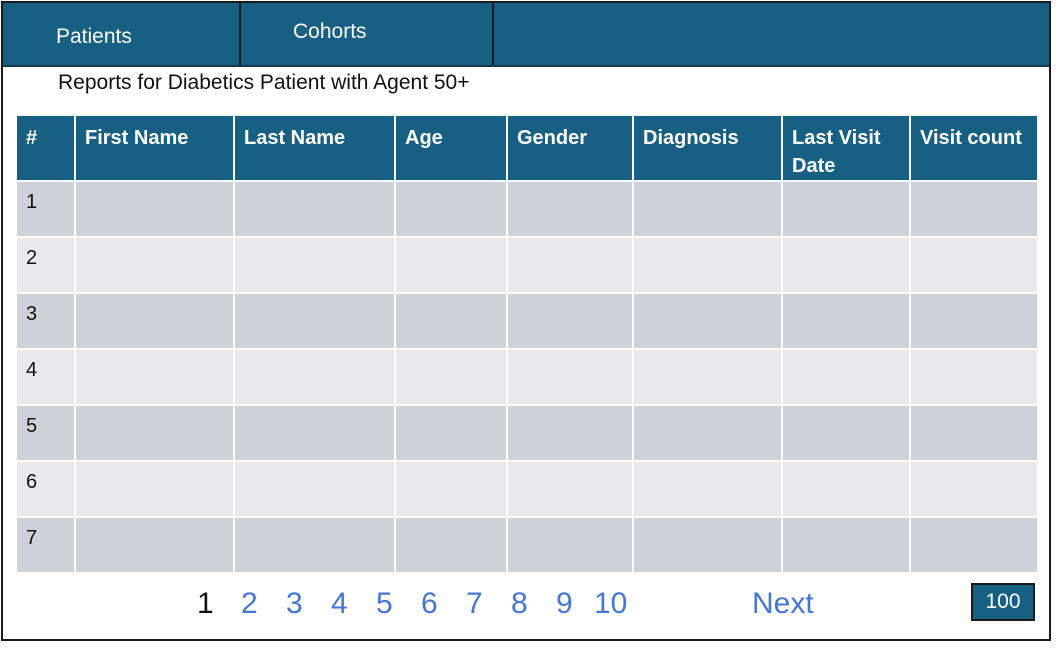 This screenshot has width=1061, height=651. I want to click on cell-index: 6, so click(45, 489).